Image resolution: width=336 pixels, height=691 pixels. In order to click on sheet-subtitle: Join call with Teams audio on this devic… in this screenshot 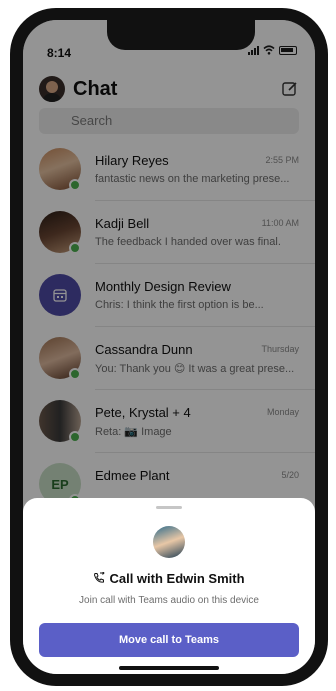, I will do `click(169, 600)`.